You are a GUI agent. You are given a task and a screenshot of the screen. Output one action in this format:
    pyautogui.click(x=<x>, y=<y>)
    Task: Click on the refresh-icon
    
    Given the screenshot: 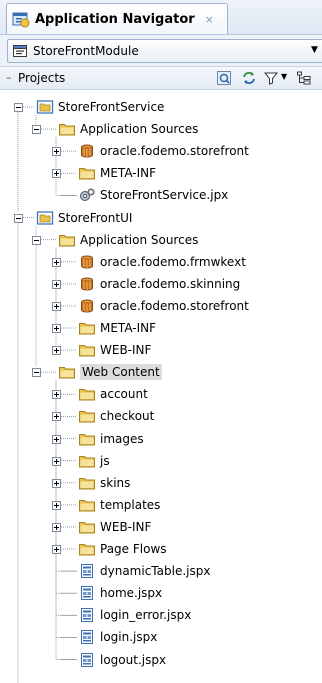 What is the action you would take?
    pyautogui.click(x=224, y=78)
    